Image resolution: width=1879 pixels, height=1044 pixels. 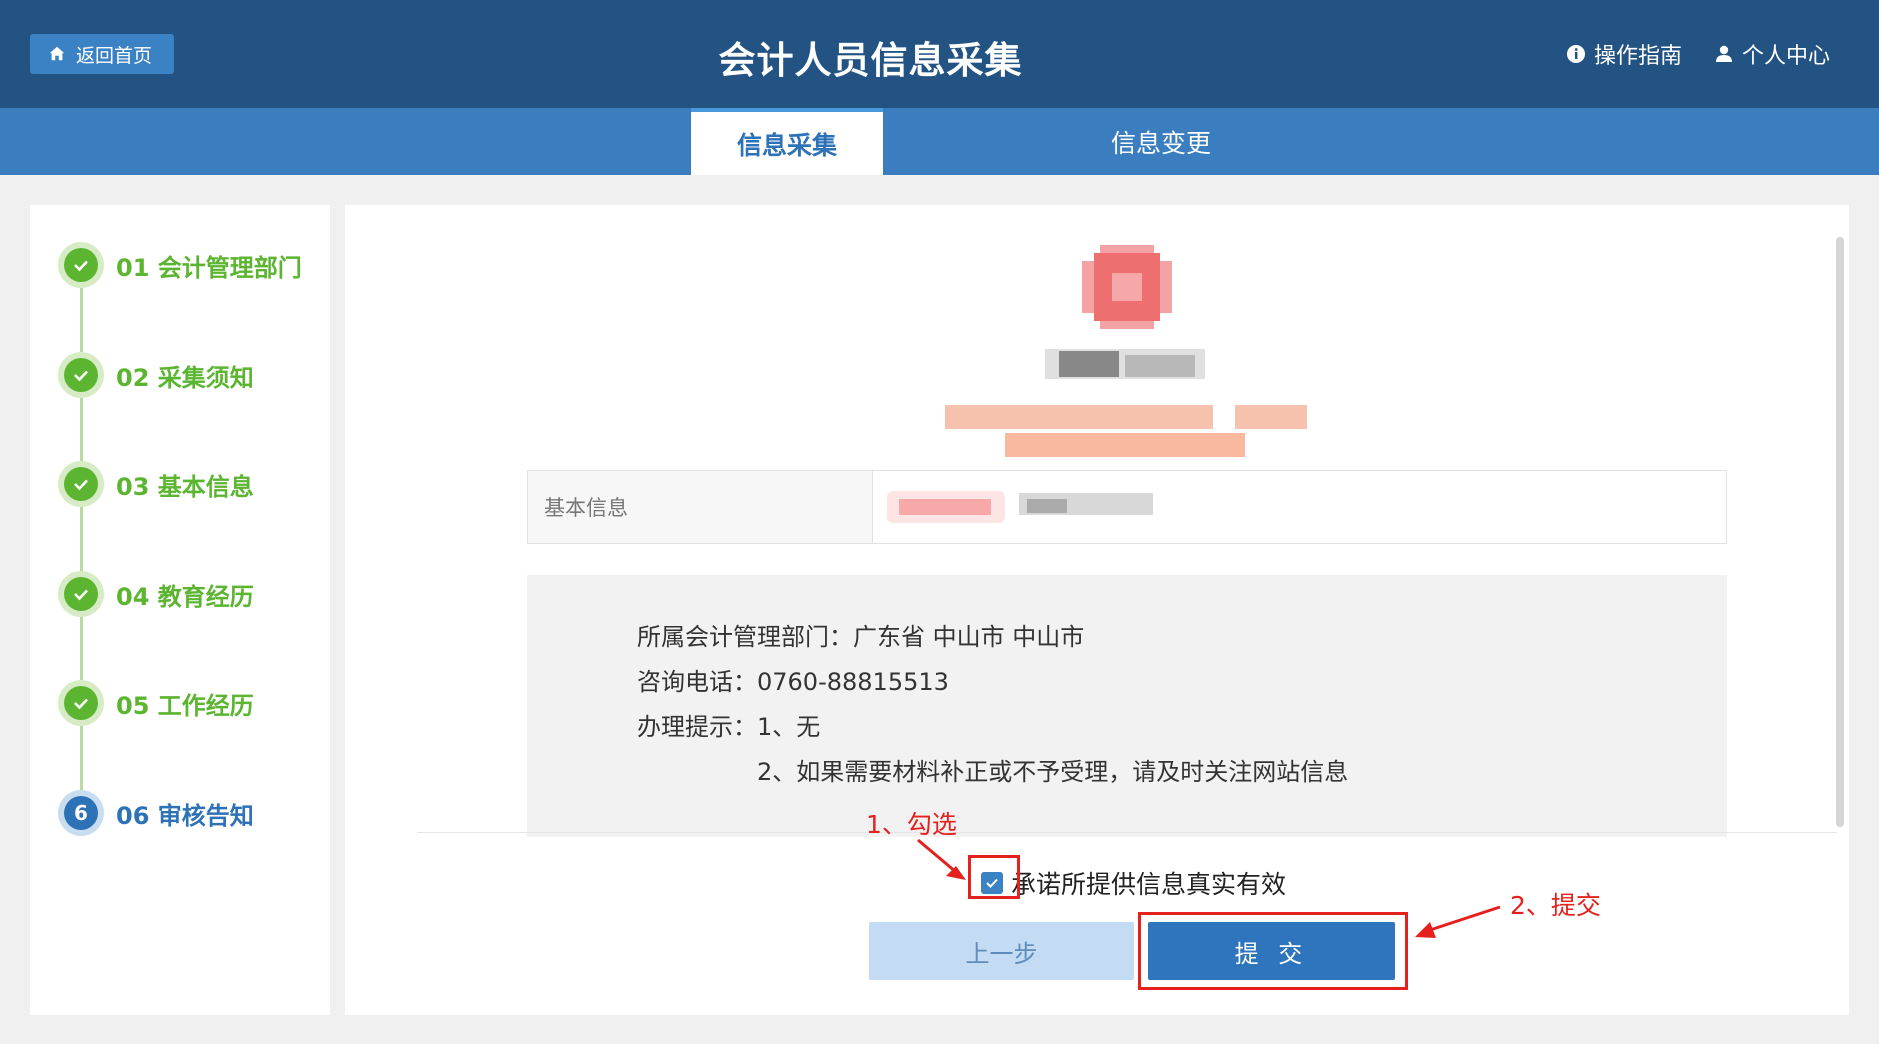 I want to click on annotation-label-submit: 2、提交, so click(x=1555, y=905).